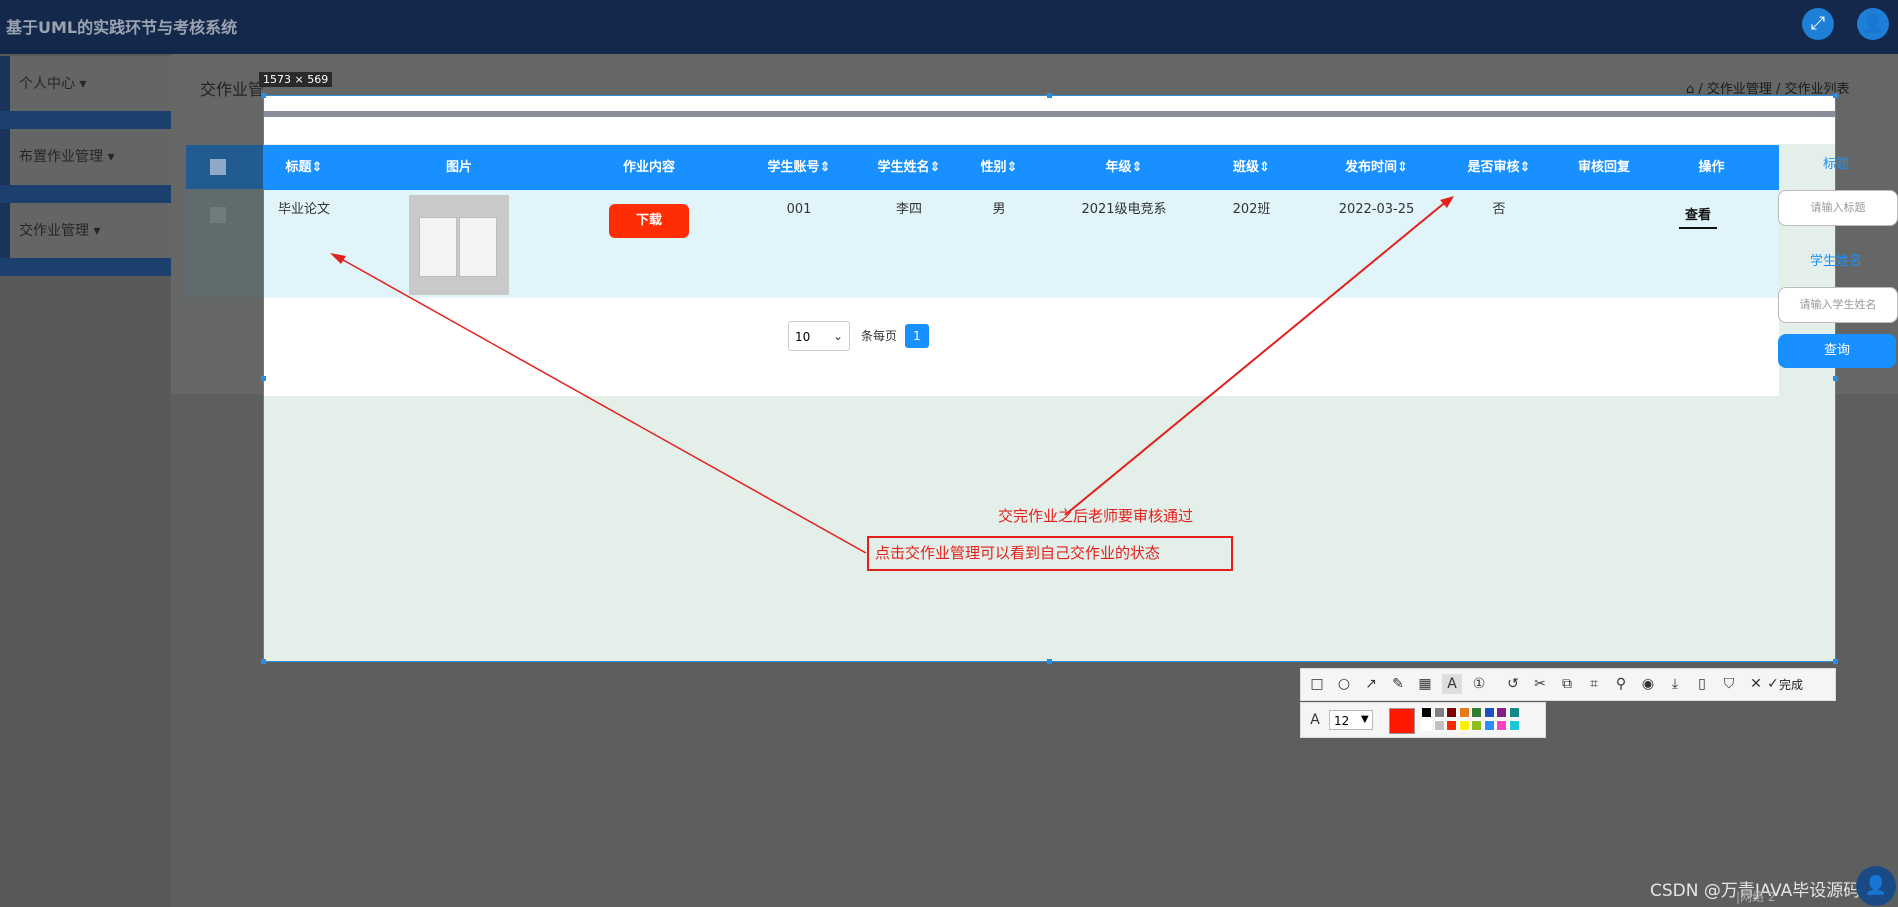 The width and height of the screenshot is (1898, 907). Describe the element at coordinates (1702, 684) in the screenshot. I see `phone-icon: ▯` at that location.